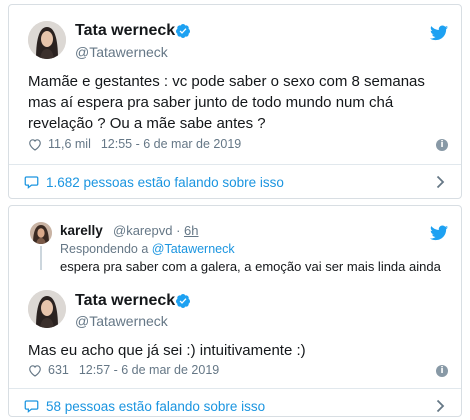  Describe the element at coordinates (147, 249) in the screenshot. I see `replying-to: Respondendo a @Tatawerneck` at that location.